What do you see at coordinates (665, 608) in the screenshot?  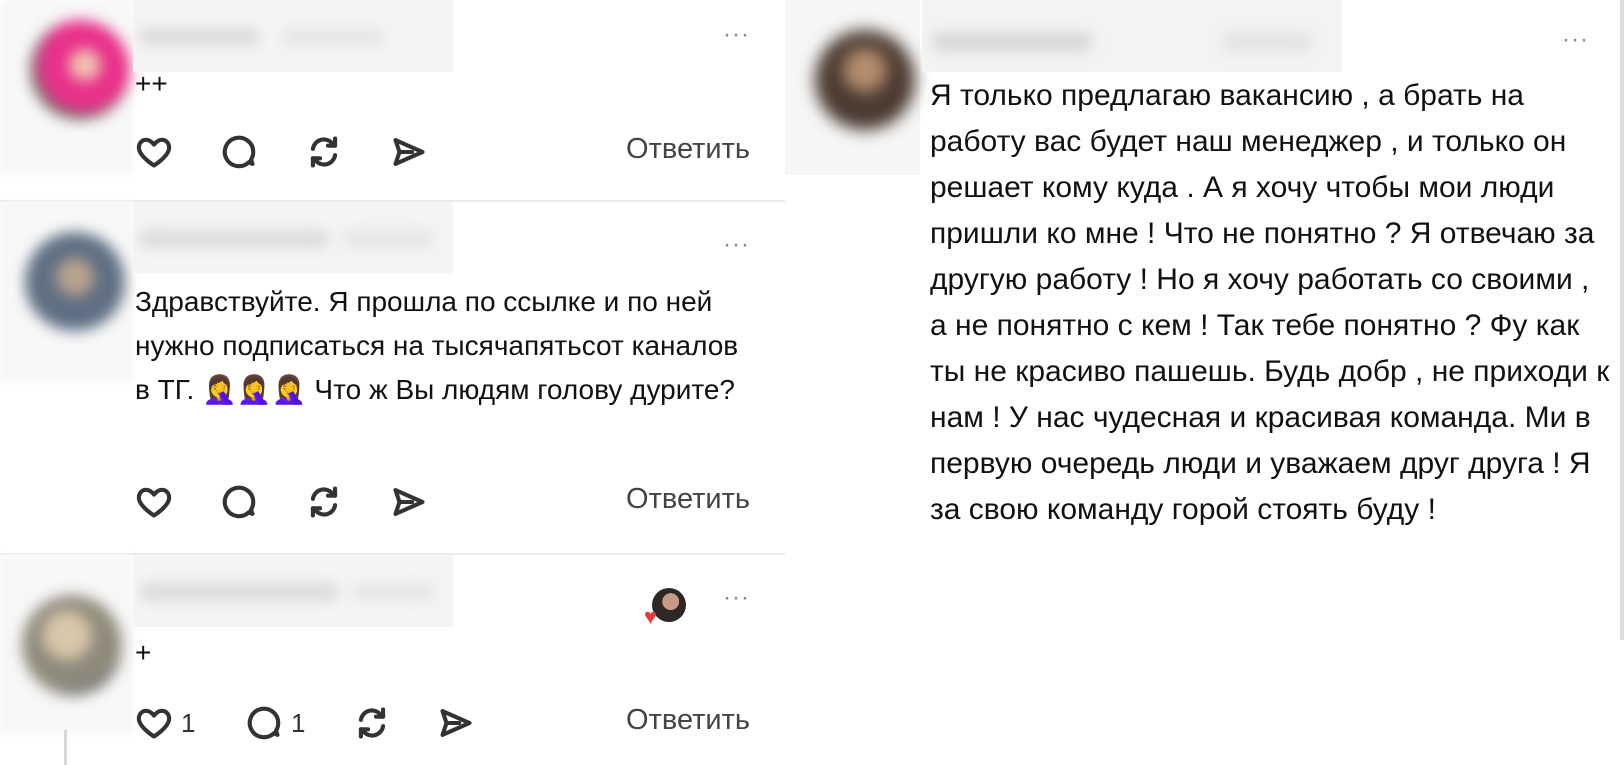 I see `author-like-avatar: ♥` at bounding box center [665, 608].